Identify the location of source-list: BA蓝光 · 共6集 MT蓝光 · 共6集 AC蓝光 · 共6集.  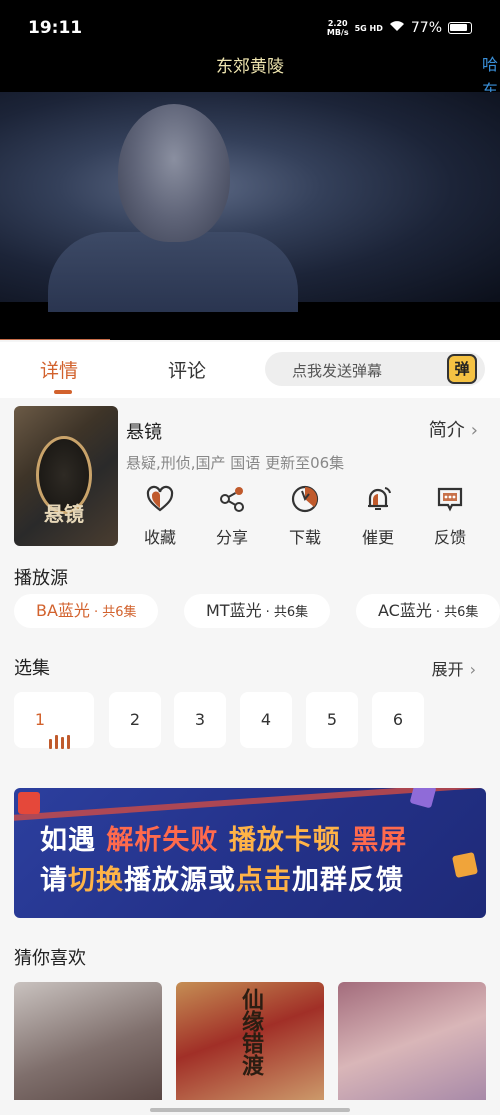
(257, 614).